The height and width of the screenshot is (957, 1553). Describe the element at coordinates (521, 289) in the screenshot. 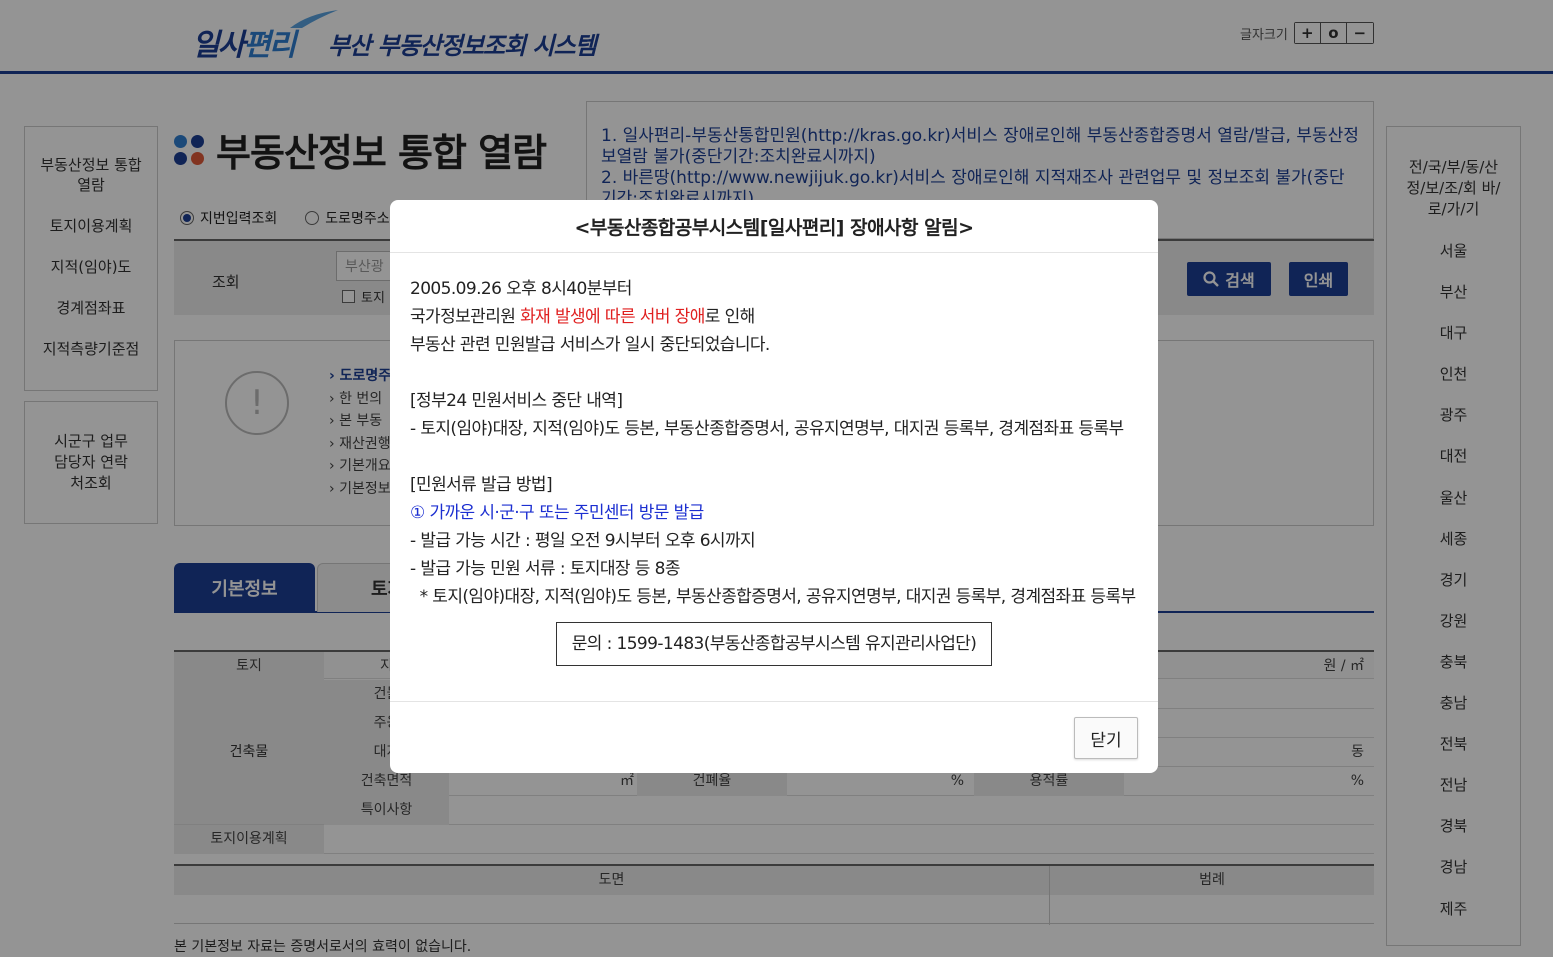

I see `outage-start: 2005.09.26 오후 8시40분부터` at that location.